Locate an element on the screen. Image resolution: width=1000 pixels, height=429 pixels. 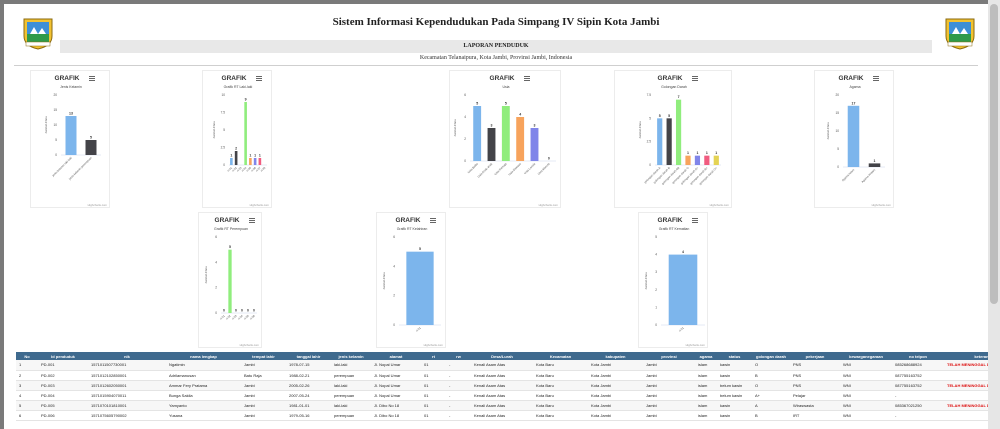
y-tick-label: 20 is located at coordinates (55, 95).